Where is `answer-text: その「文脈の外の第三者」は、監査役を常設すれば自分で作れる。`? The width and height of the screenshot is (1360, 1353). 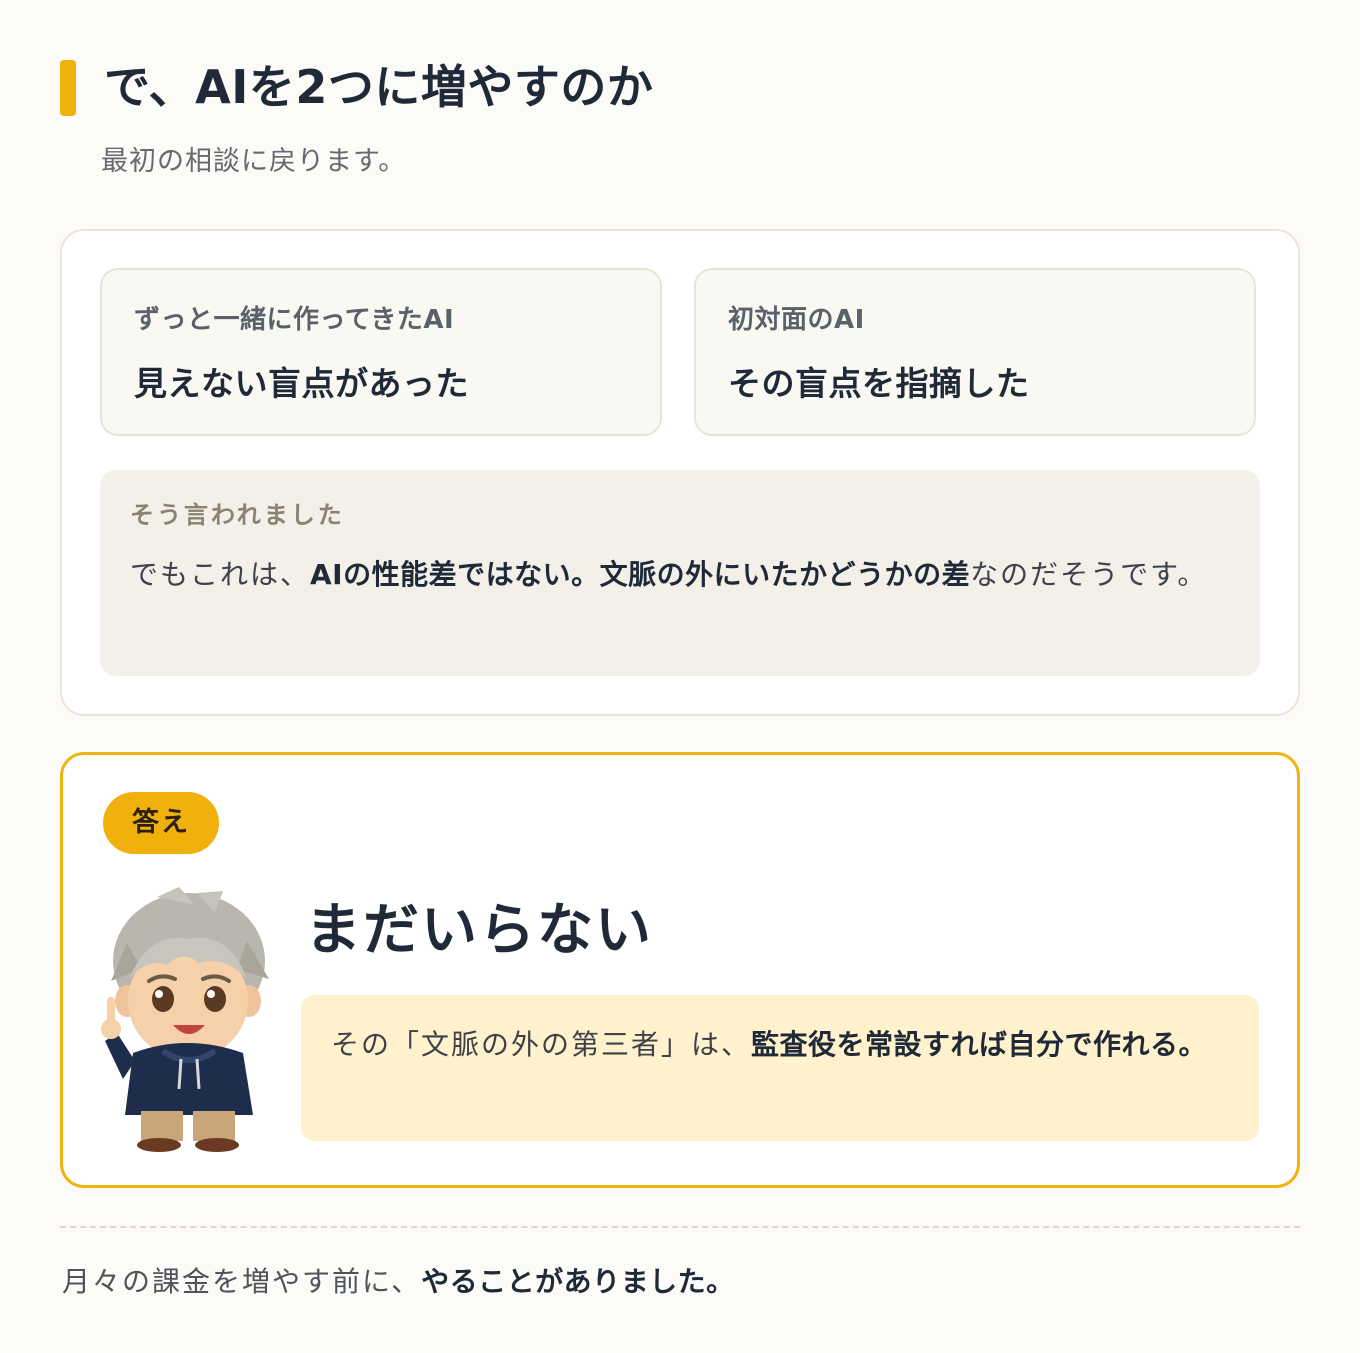
answer-text: その「文脈の外の第三者」は、監査役を常設すれば自分で作れる。 is located at coordinates (771, 1044).